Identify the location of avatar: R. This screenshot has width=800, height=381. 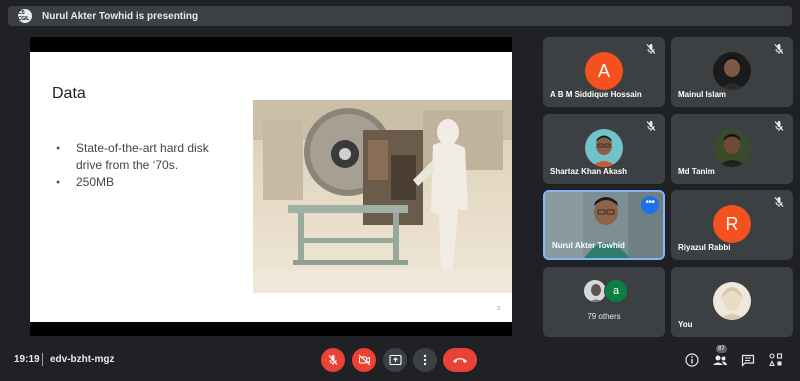
(732, 224).